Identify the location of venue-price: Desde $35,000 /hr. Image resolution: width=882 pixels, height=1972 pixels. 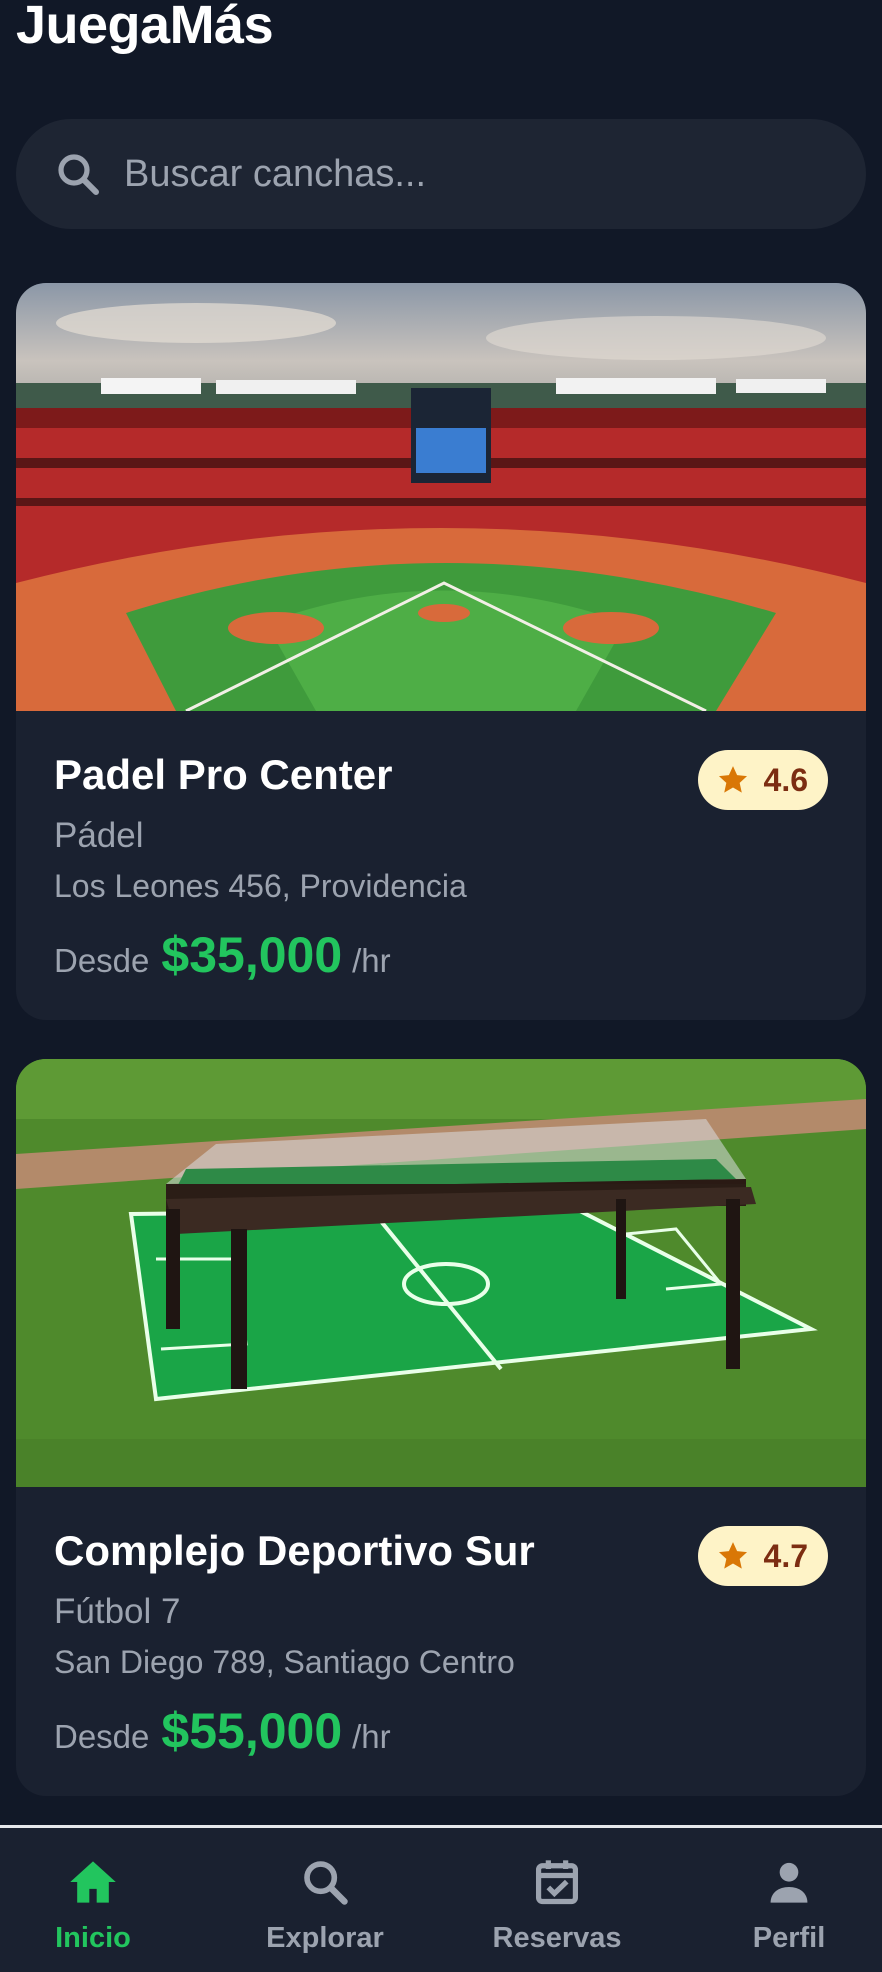
(222, 955).